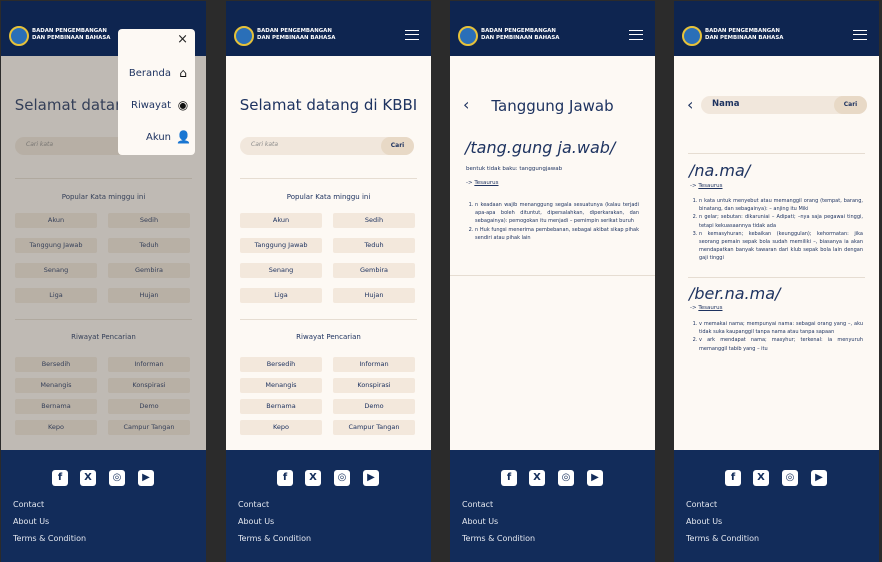 This screenshot has width=882, height=562. I want to click on search-input: Nama, so click(725, 104).